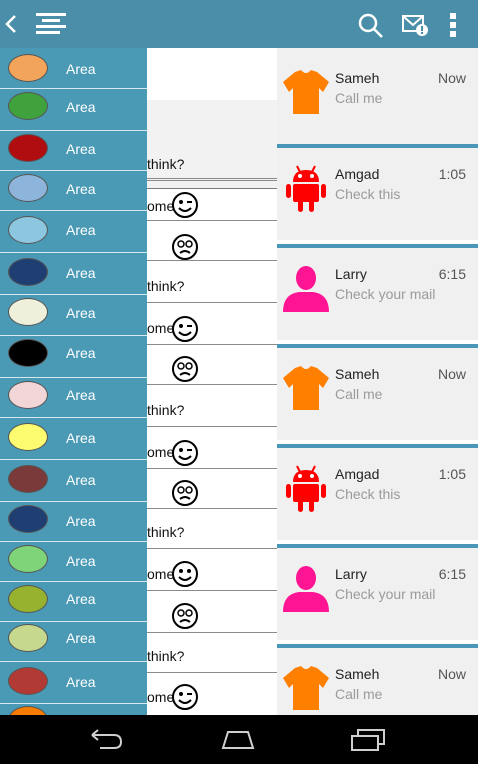 The width and height of the screenshot is (478, 764). Describe the element at coordinates (385, 594) in the screenshot. I see `message-preview: Check your mail` at that location.